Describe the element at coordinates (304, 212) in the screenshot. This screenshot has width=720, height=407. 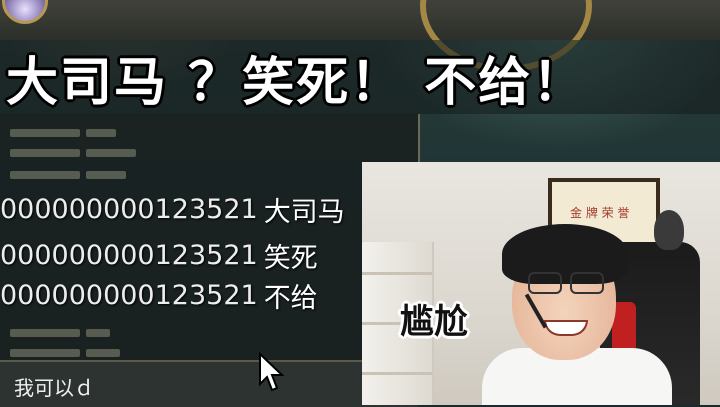
I see `chat-message-text: 大司马` at that location.